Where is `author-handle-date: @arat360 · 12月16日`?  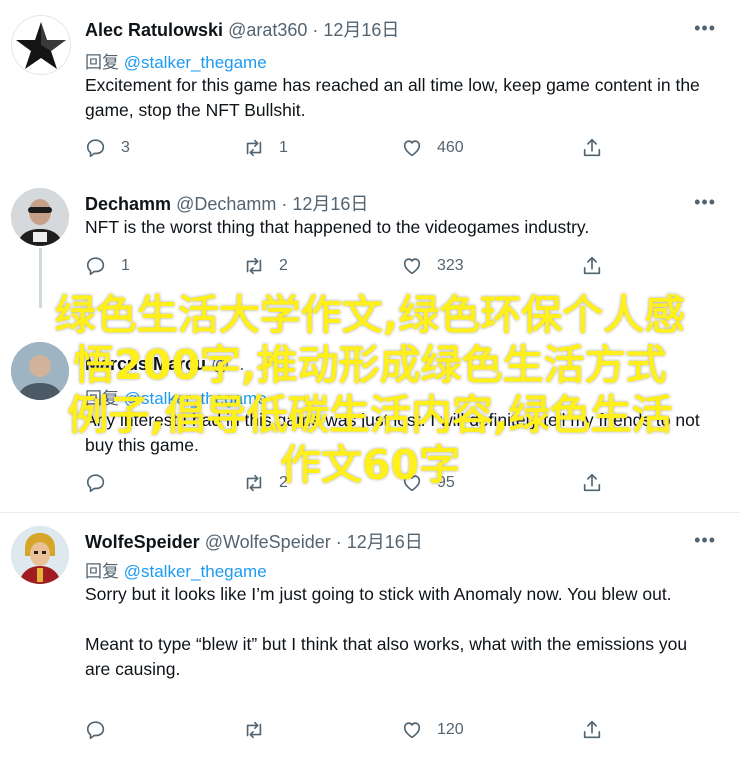 author-handle-date: @arat360 · 12月16日 is located at coordinates (313, 30).